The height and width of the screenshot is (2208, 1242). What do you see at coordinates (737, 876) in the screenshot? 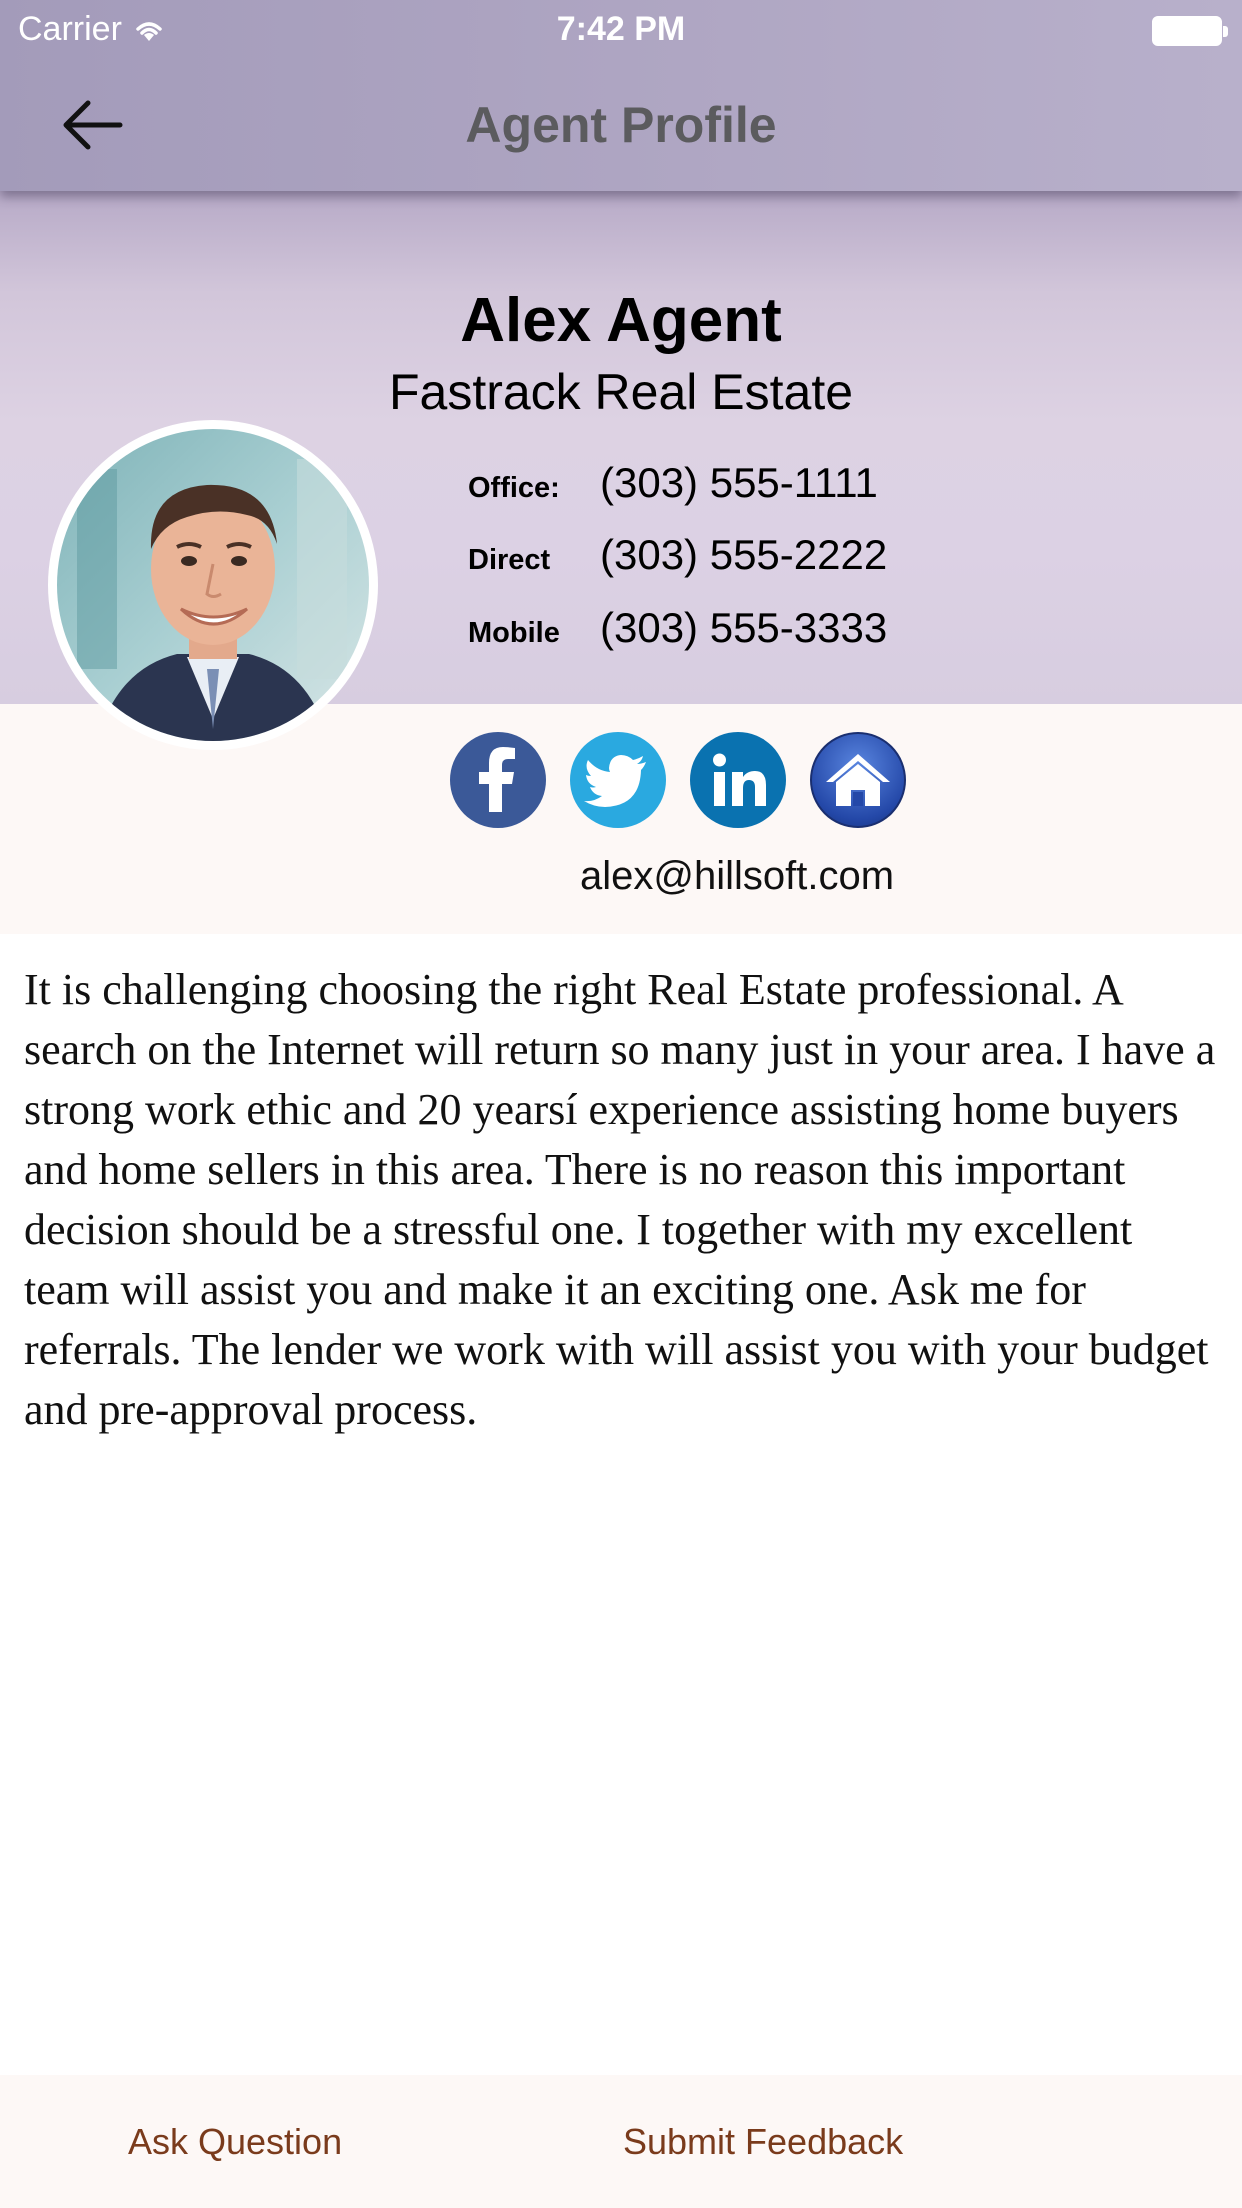
I see `email-link: alex@hillsoft.com` at bounding box center [737, 876].